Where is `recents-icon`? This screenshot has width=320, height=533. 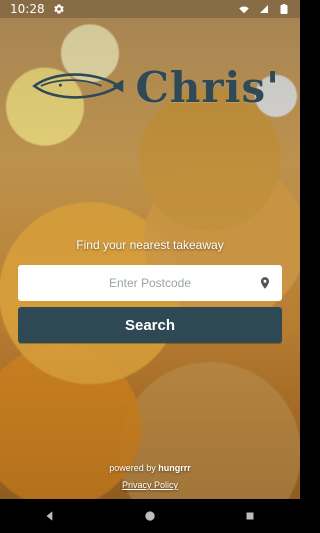 recents-icon is located at coordinates (250, 516).